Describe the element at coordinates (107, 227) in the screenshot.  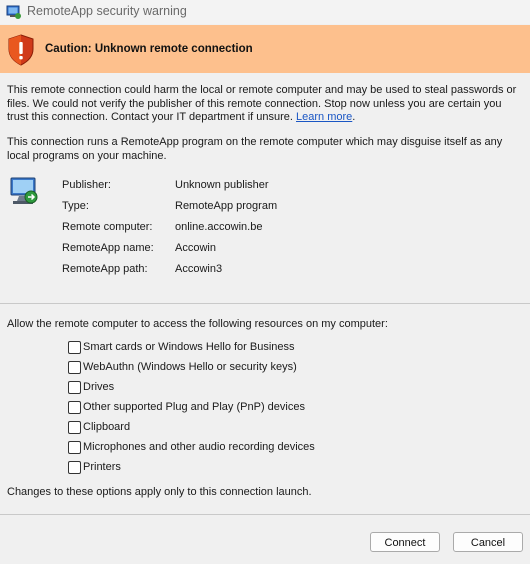
I see `detail-label: Remote computer:` at that location.